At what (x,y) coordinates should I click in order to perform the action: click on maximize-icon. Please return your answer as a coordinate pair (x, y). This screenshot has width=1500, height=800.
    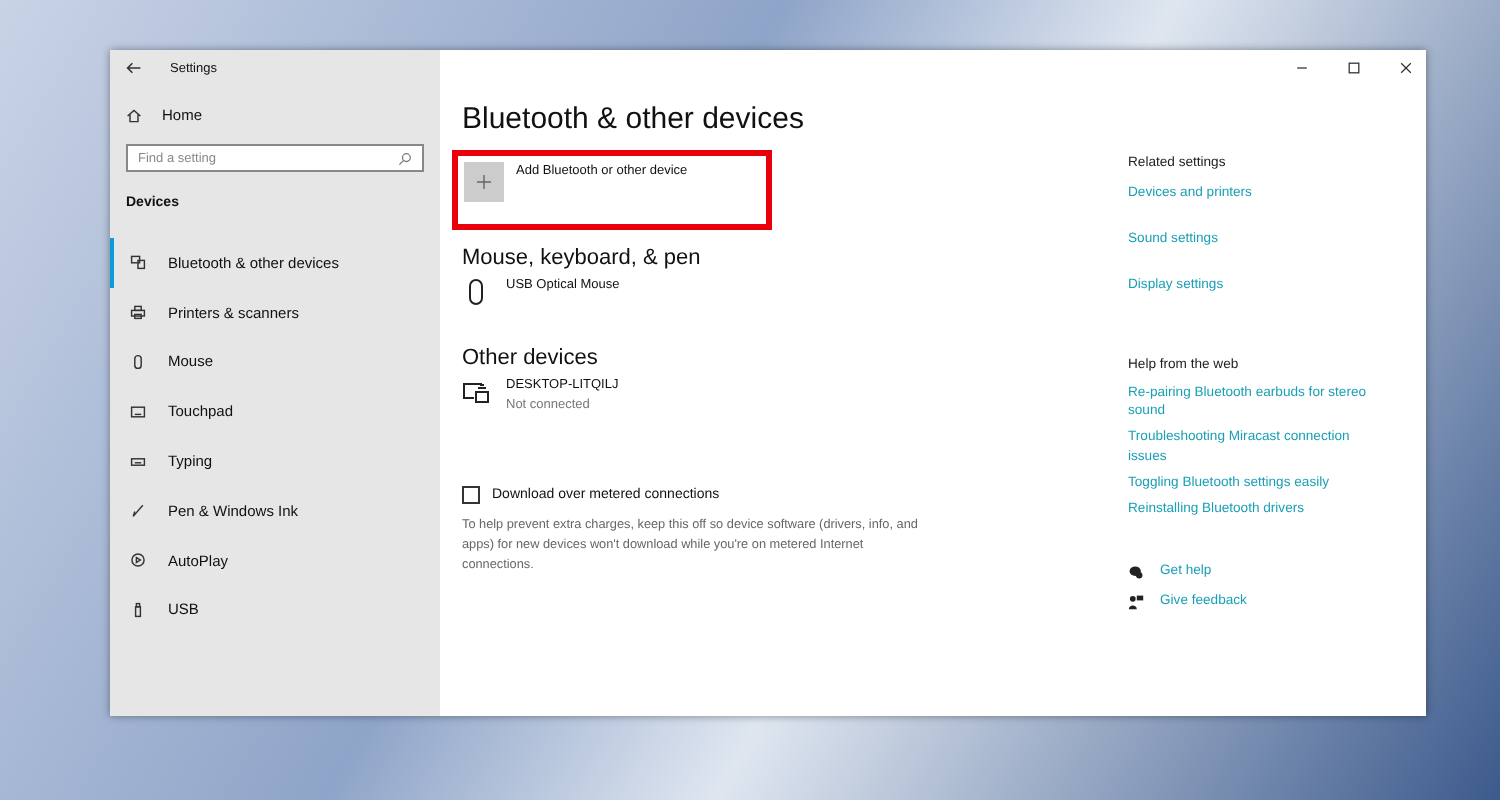
    Looking at the image, I should click on (1354, 68).